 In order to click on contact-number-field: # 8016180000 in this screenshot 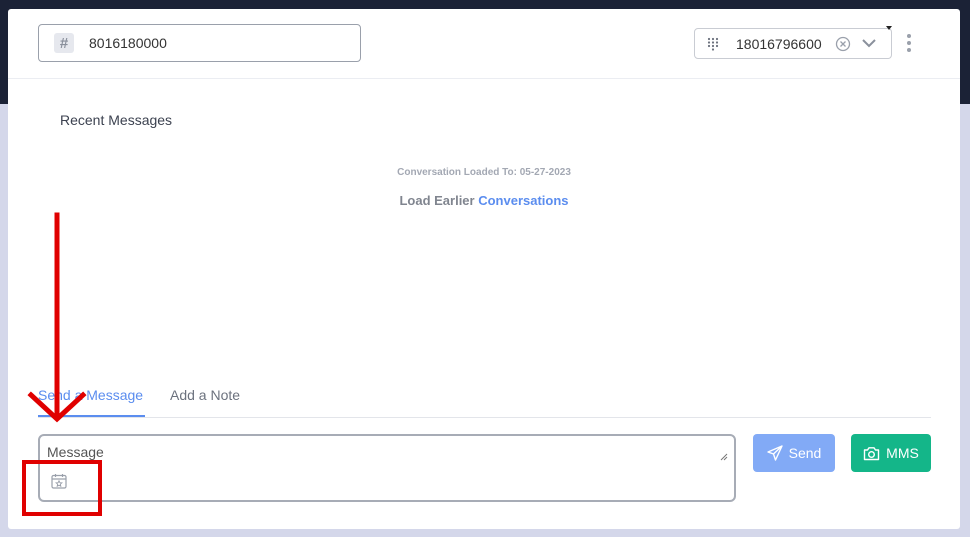, I will do `click(199, 43)`.